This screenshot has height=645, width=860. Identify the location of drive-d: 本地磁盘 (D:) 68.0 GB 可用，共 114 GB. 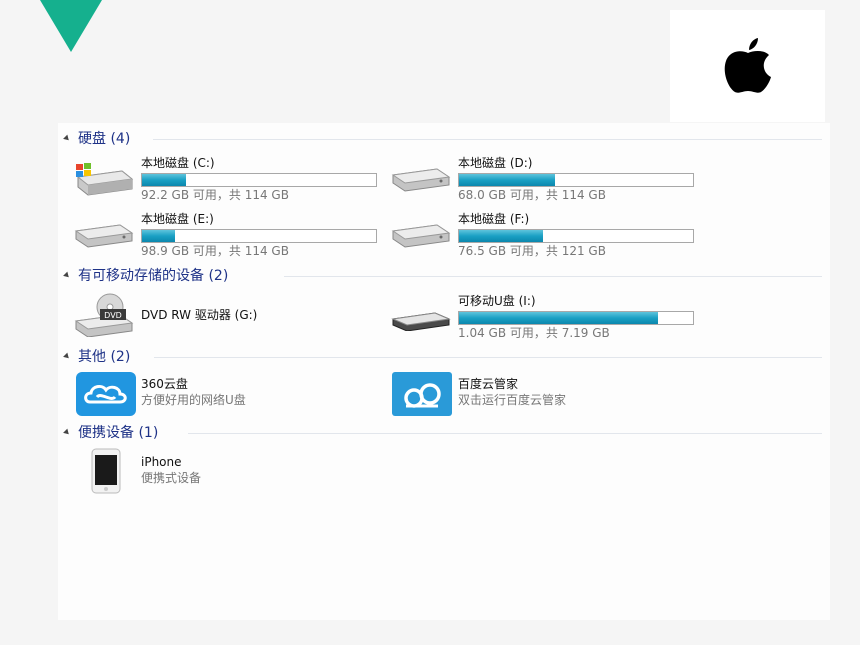
(543, 176).